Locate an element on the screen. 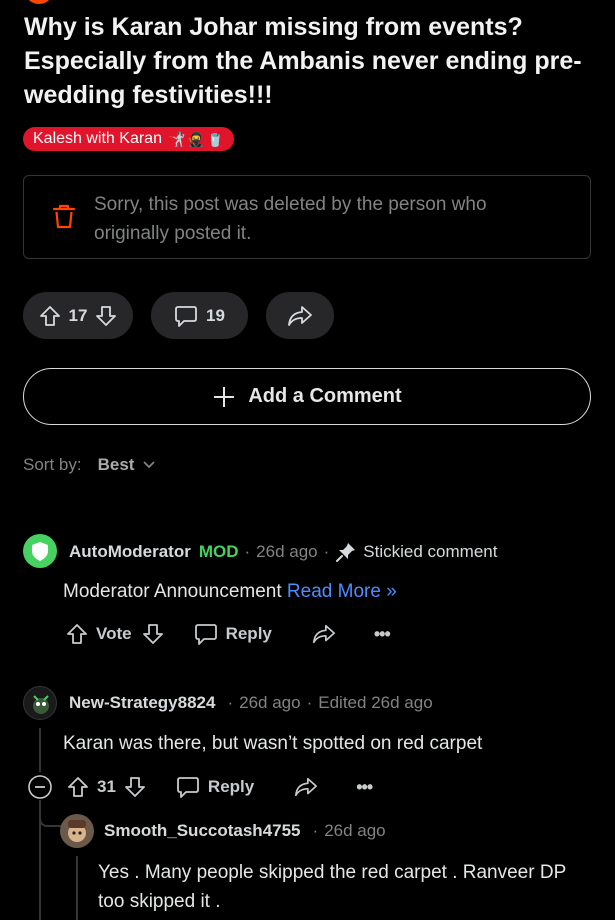 This screenshot has height=920, width=615. pin-icon is located at coordinates (346, 552).